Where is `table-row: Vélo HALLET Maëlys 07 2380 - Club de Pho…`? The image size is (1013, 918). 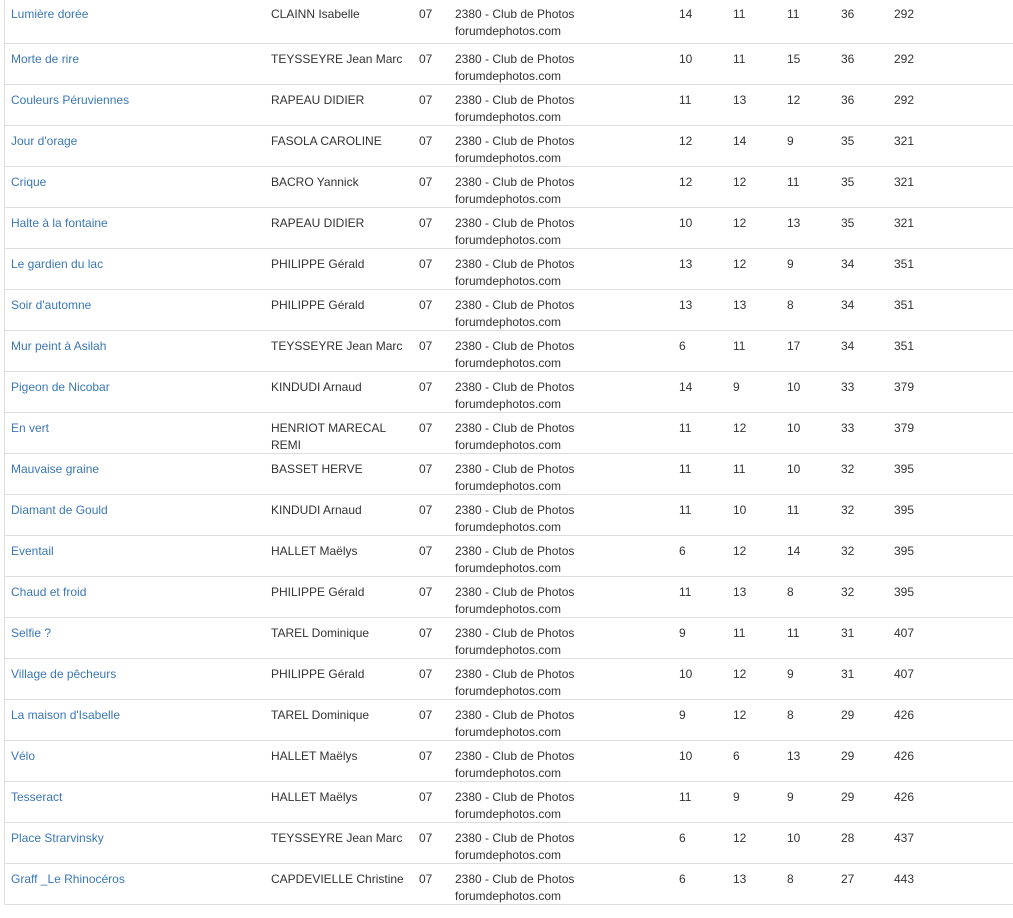 table-row: Vélo HALLET Maëlys 07 2380 - Club de Pho… is located at coordinates (509, 761).